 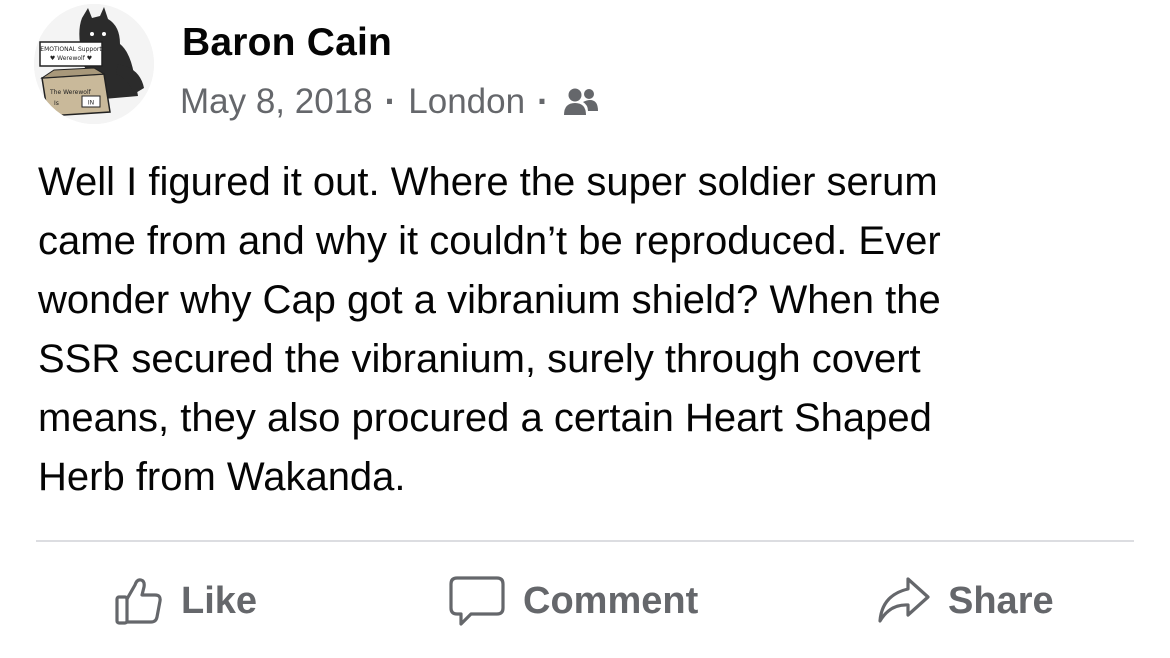 I want to click on share-button: Share, so click(x=965, y=601).